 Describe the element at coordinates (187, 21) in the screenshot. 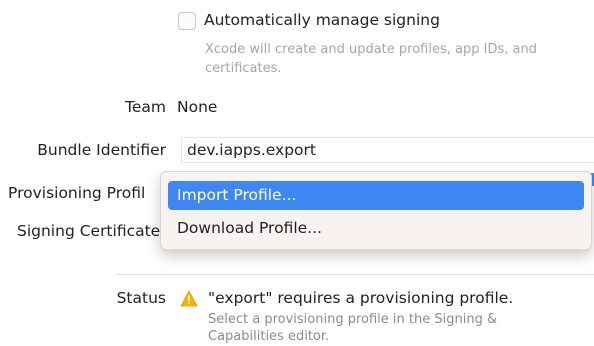

I see `auto-manage-signing-checkbox` at that location.